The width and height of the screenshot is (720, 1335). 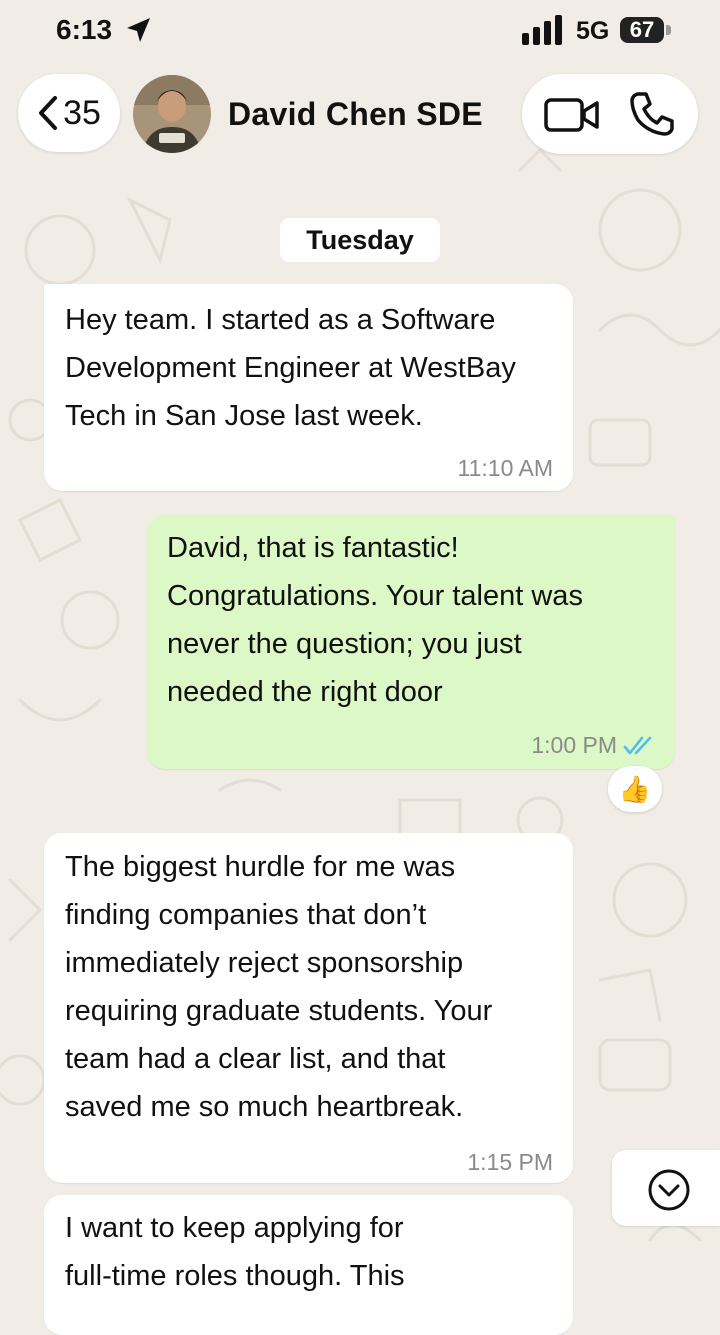 What do you see at coordinates (642, 30) in the screenshot?
I see `battery-indicator: 67` at bounding box center [642, 30].